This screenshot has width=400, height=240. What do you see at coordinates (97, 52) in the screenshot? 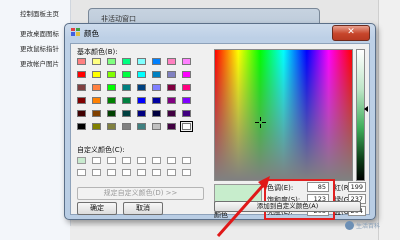
I see `basic-colors-label: 基本颜色(B):` at bounding box center [97, 52].